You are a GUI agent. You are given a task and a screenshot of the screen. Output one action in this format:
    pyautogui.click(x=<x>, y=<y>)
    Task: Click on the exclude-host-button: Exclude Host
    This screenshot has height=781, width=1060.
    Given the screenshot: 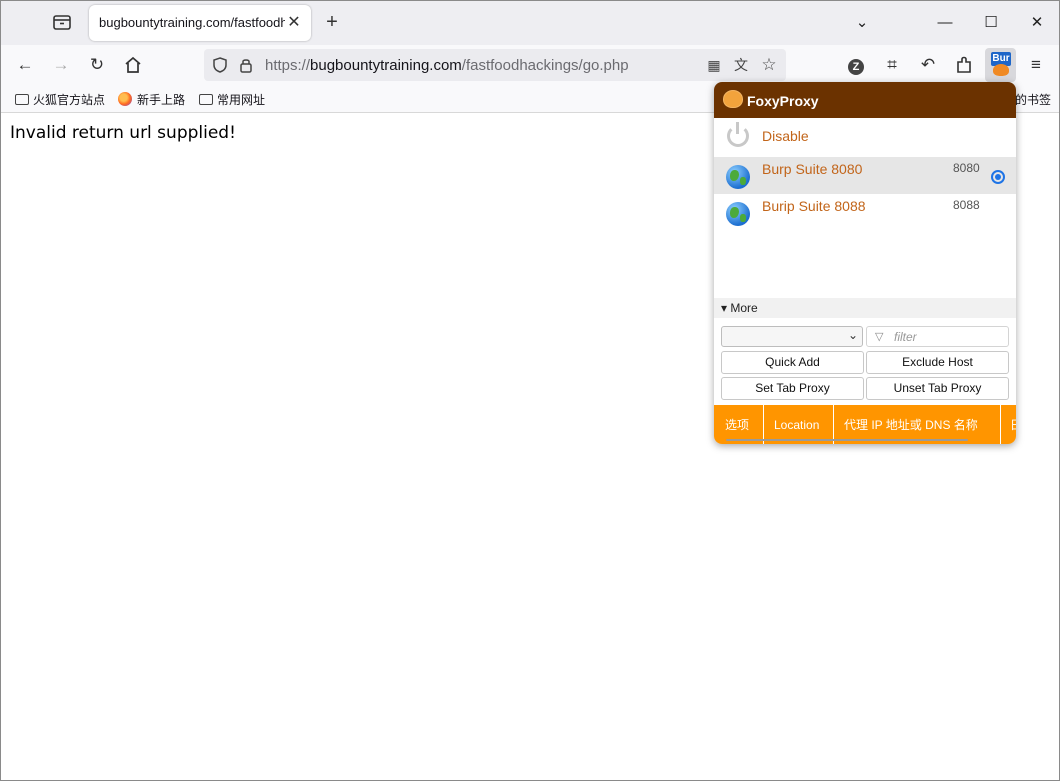 What is the action you would take?
    pyautogui.click(x=937, y=362)
    